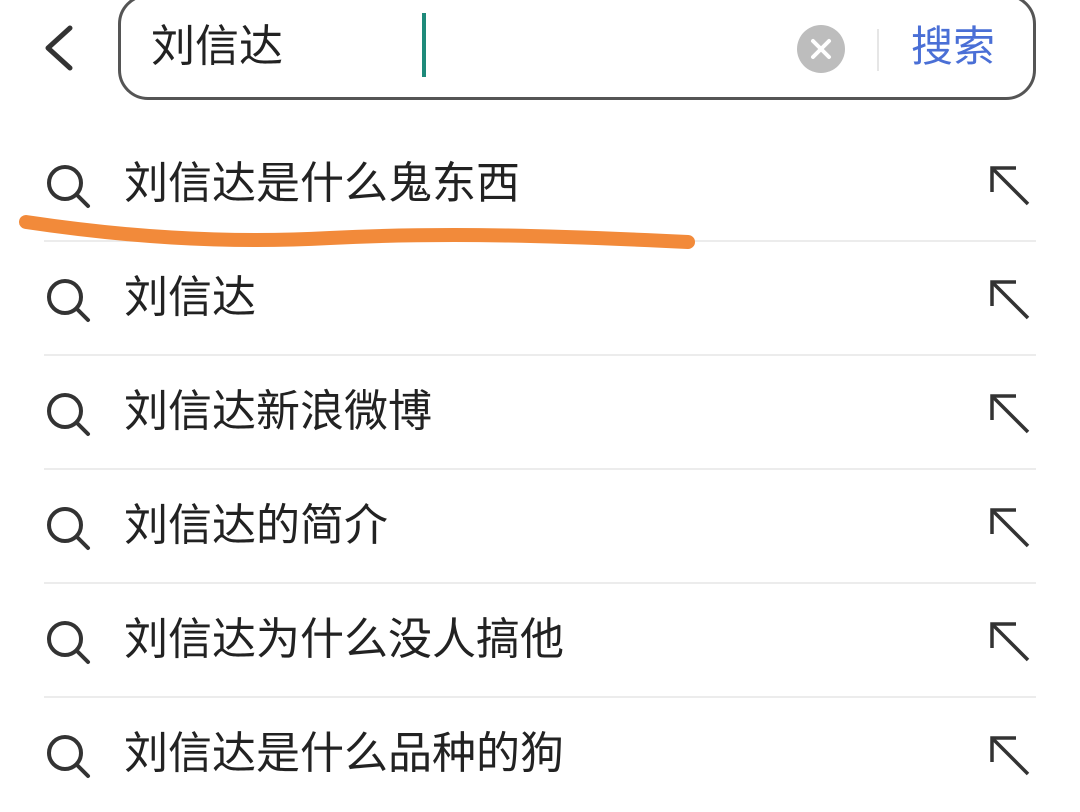 This screenshot has height=812, width=1080. Describe the element at coordinates (190, 297) in the screenshot. I see `suggestion-label: 刘信达` at that location.